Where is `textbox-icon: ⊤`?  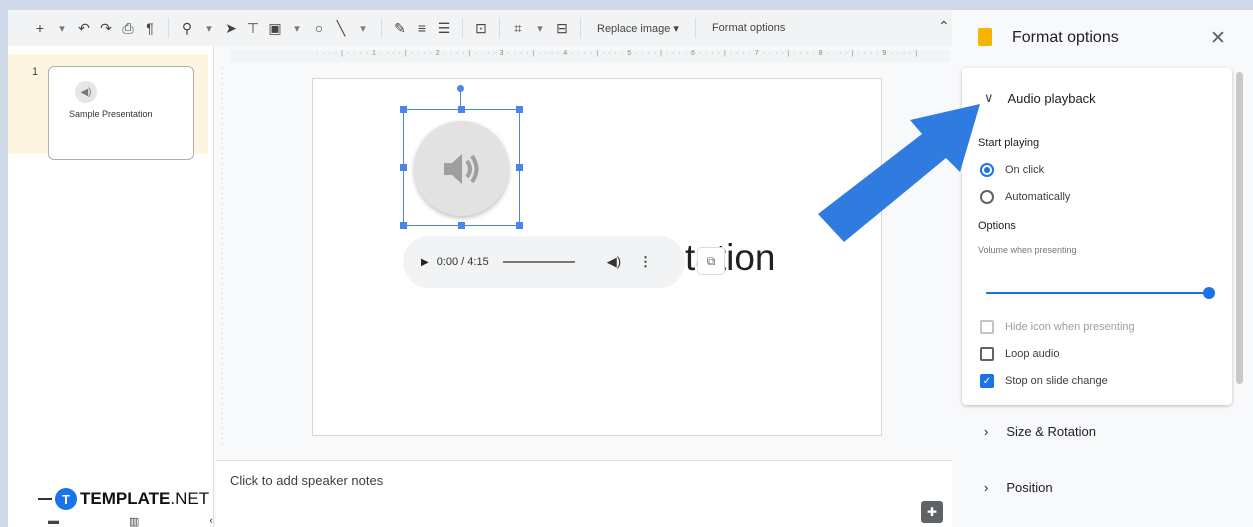 textbox-icon: ⊤ is located at coordinates (253, 28).